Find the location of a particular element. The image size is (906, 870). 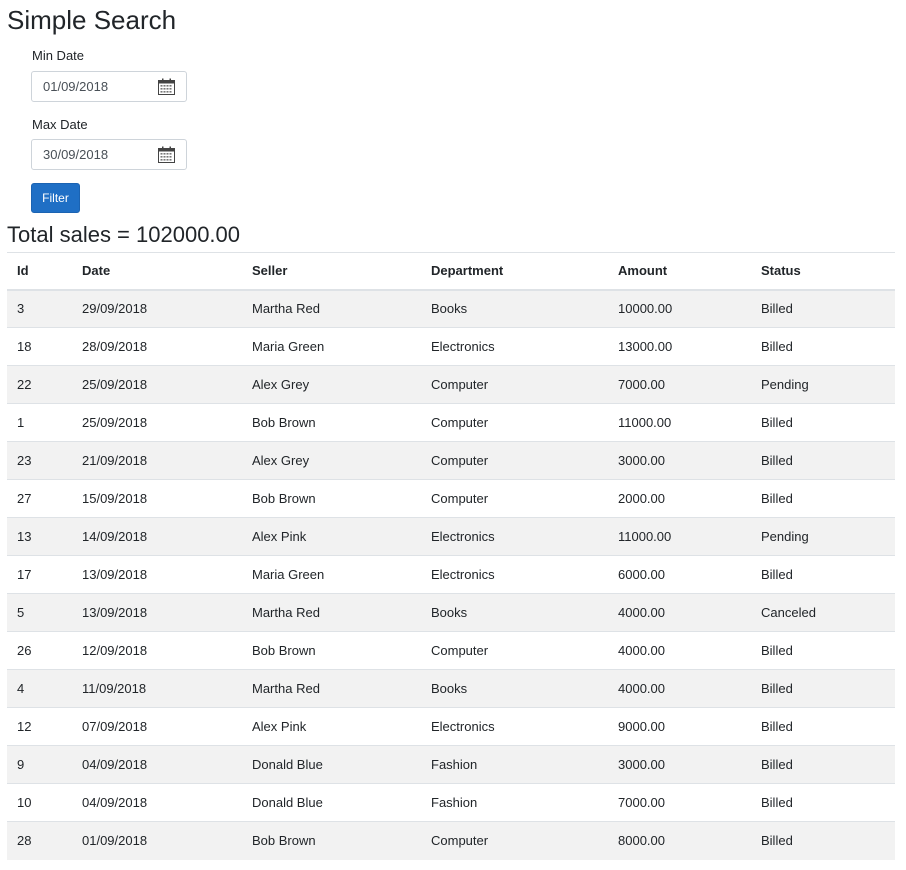

table-row: 4 11/09/2018 Martha Red Books 4000.00 Billed is located at coordinates (451, 688).